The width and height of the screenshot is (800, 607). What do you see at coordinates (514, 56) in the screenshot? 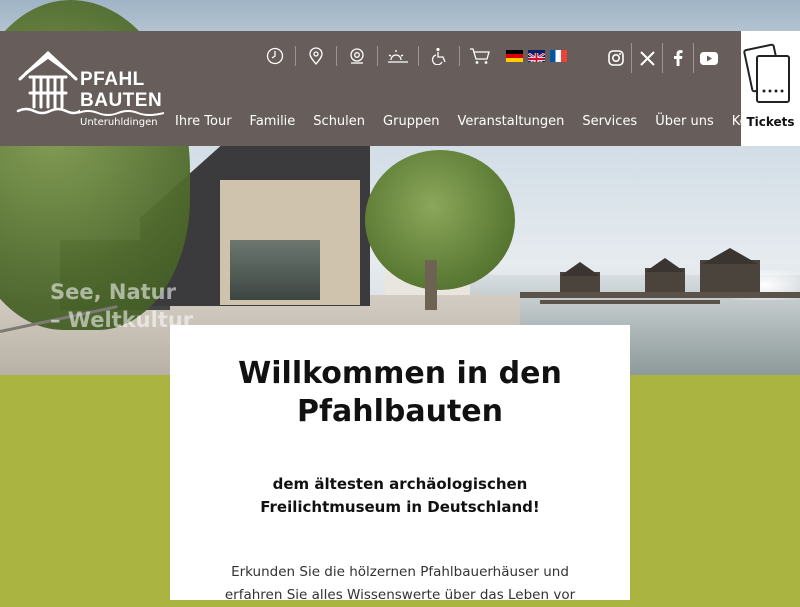
I see `flag-de-icon` at bounding box center [514, 56].